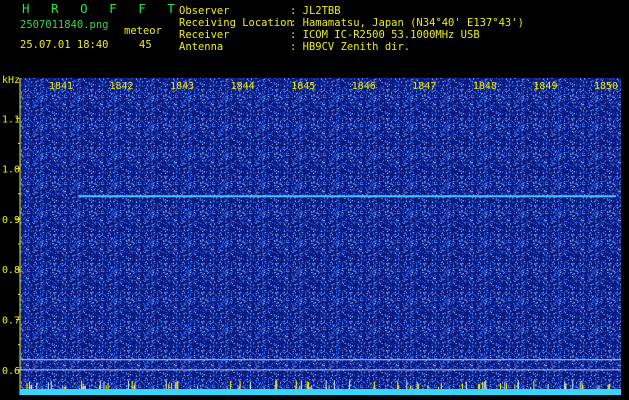 This screenshot has width=629, height=400. What do you see at coordinates (11, 321) in the screenshot?
I see `y-tick-label: 0.7` at bounding box center [11, 321].